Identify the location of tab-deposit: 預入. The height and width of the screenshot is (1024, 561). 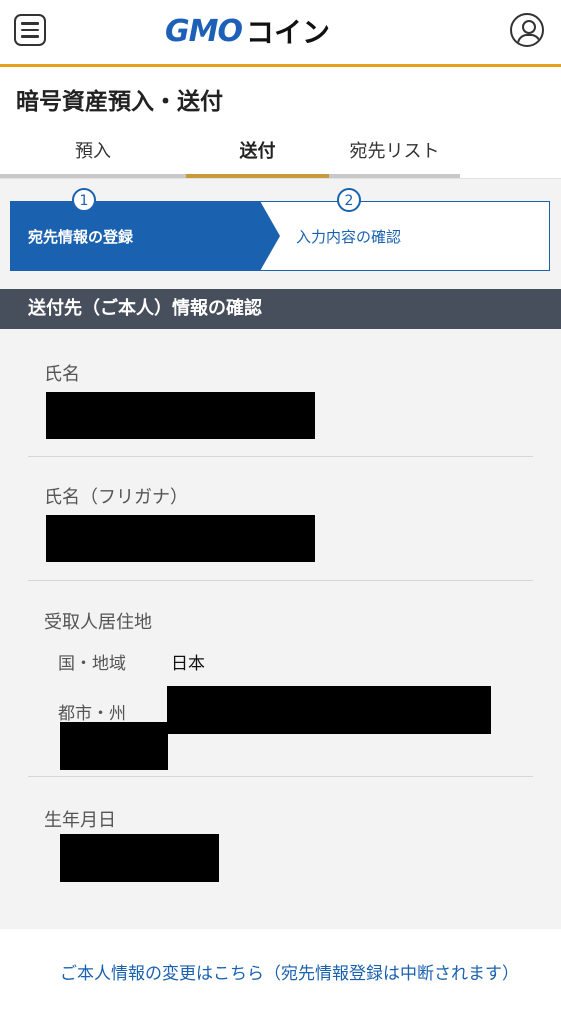
(93, 156).